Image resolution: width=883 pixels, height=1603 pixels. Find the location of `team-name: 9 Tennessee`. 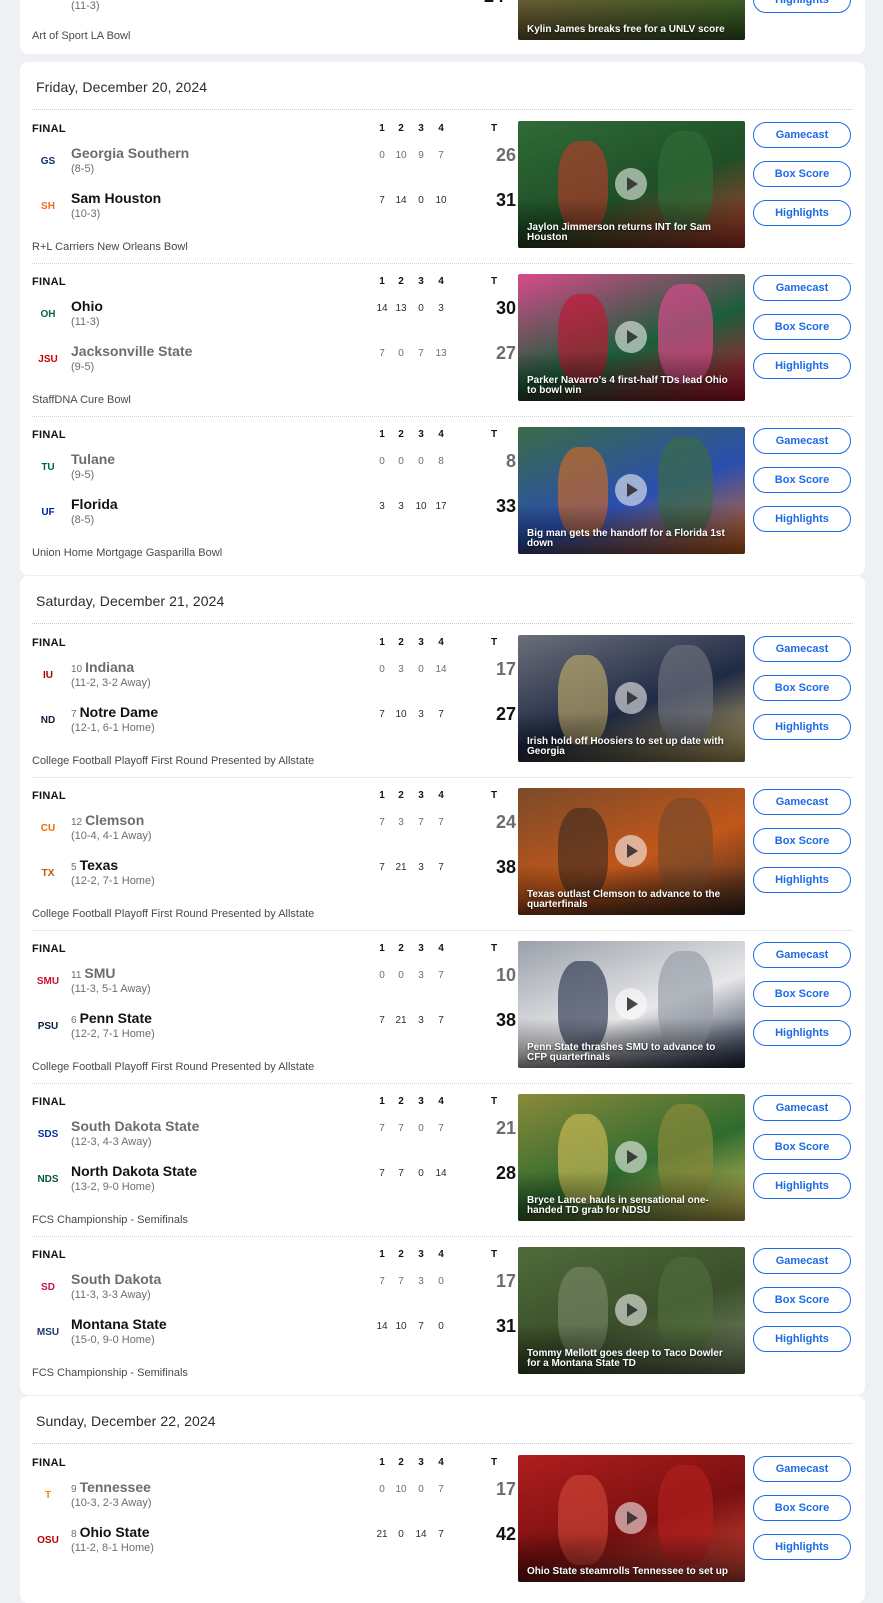

team-name: 9 Tennessee is located at coordinates (111, 1487).